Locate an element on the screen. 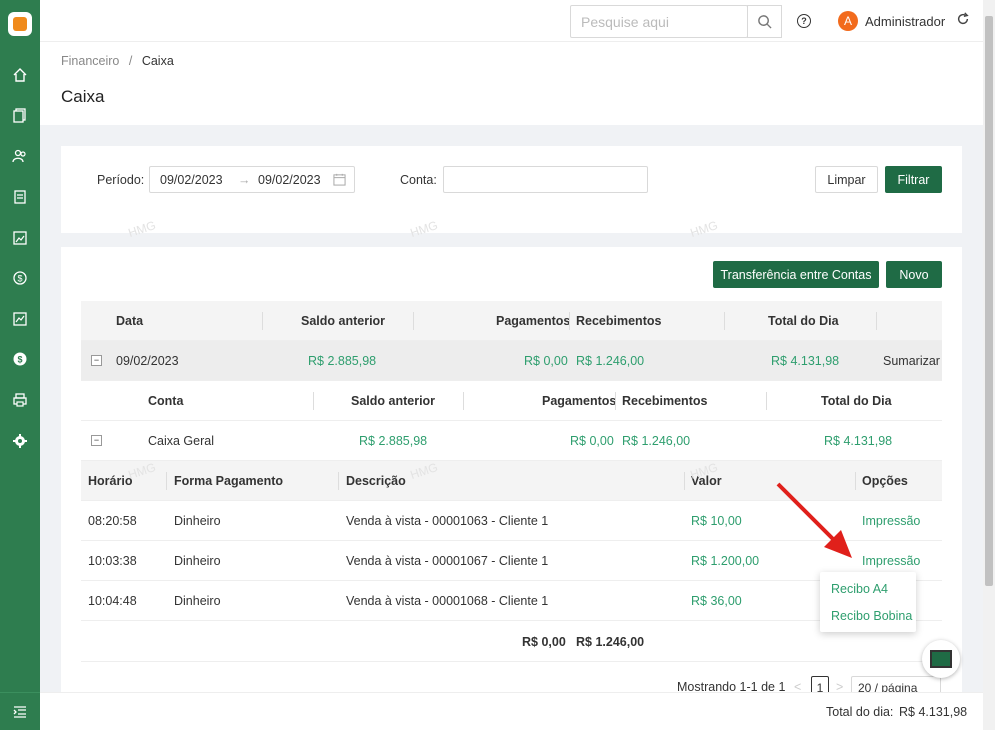 The width and height of the screenshot is (995, 730). day-receipts: R$ 1.246,00 is located at coordinates (610, 361).